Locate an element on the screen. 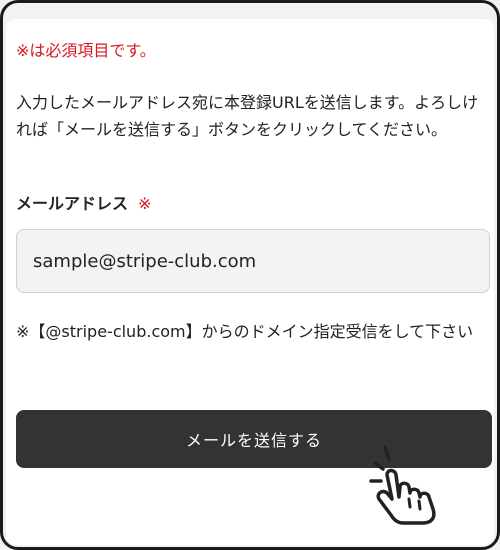  required-fields-note: ※は必須項目です。 is located at coordinates (86, 50).